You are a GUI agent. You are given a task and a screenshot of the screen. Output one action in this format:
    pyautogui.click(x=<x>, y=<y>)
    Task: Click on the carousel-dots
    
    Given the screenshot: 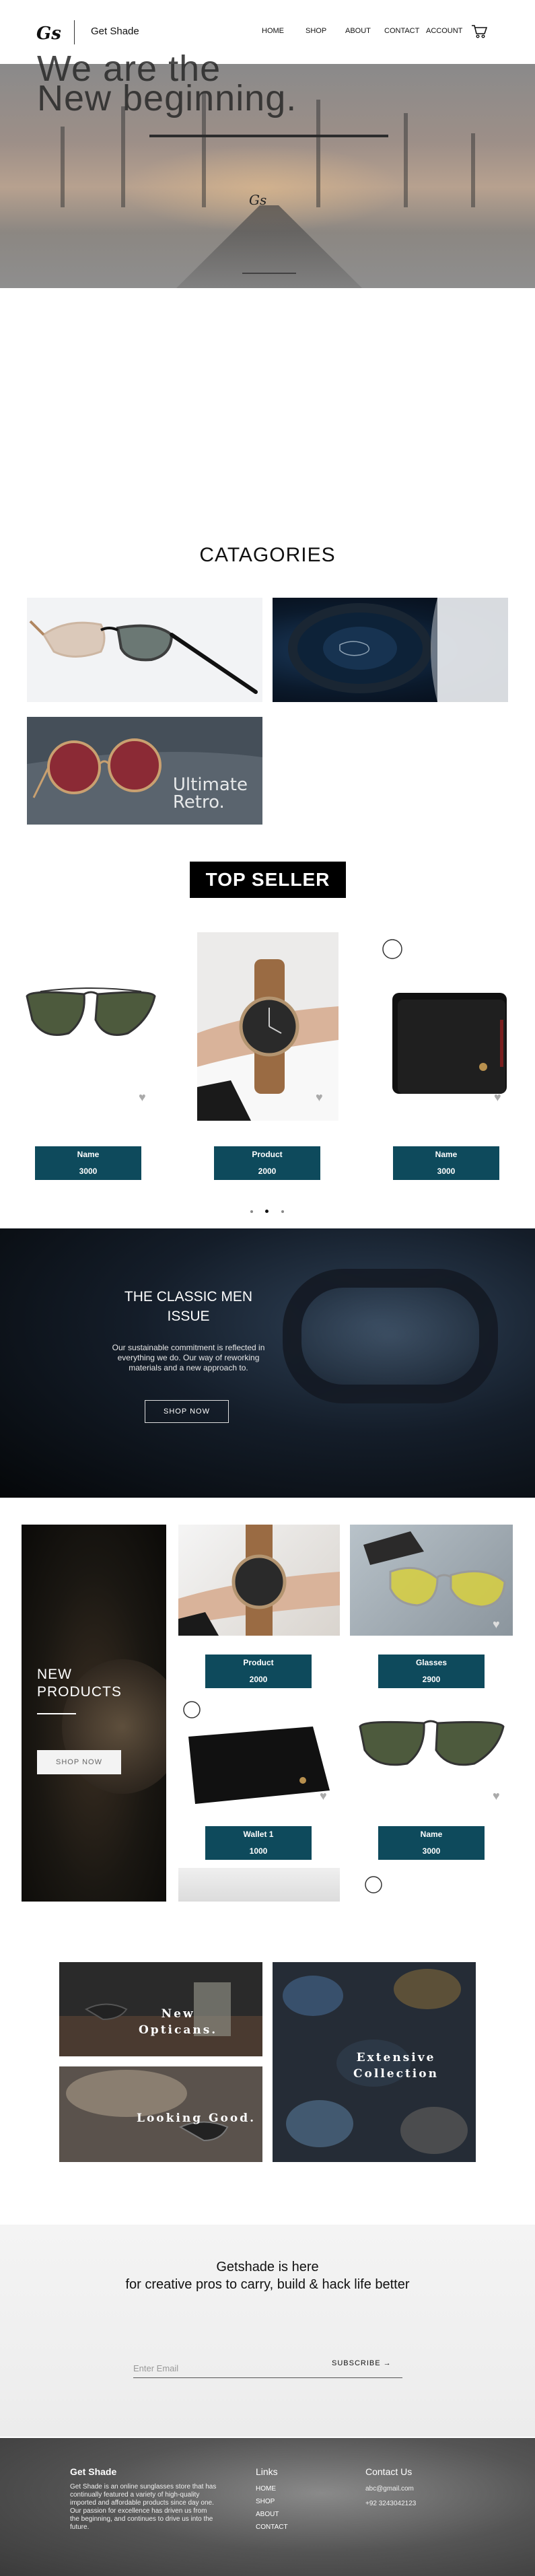 What is the action you would take?
    pyautogui.click(x=267, y=1211)
    